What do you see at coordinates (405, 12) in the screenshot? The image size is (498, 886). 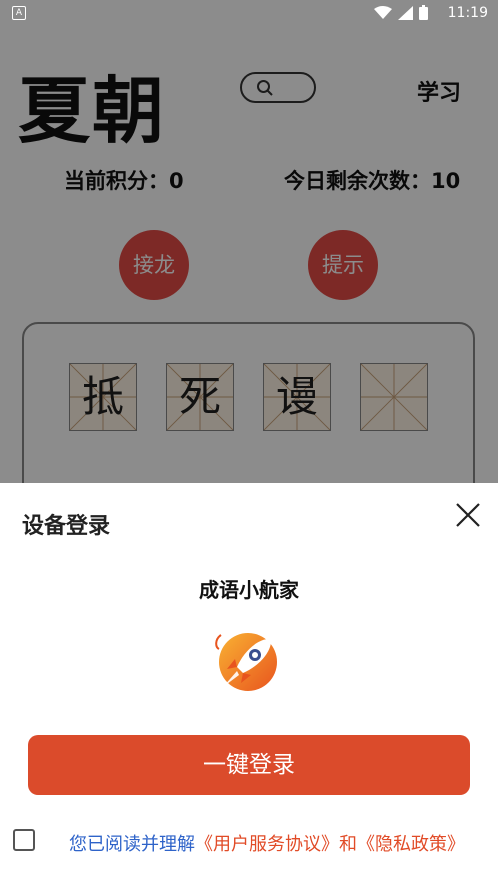 I see `signal-icon` at bounding box center [405, 12].